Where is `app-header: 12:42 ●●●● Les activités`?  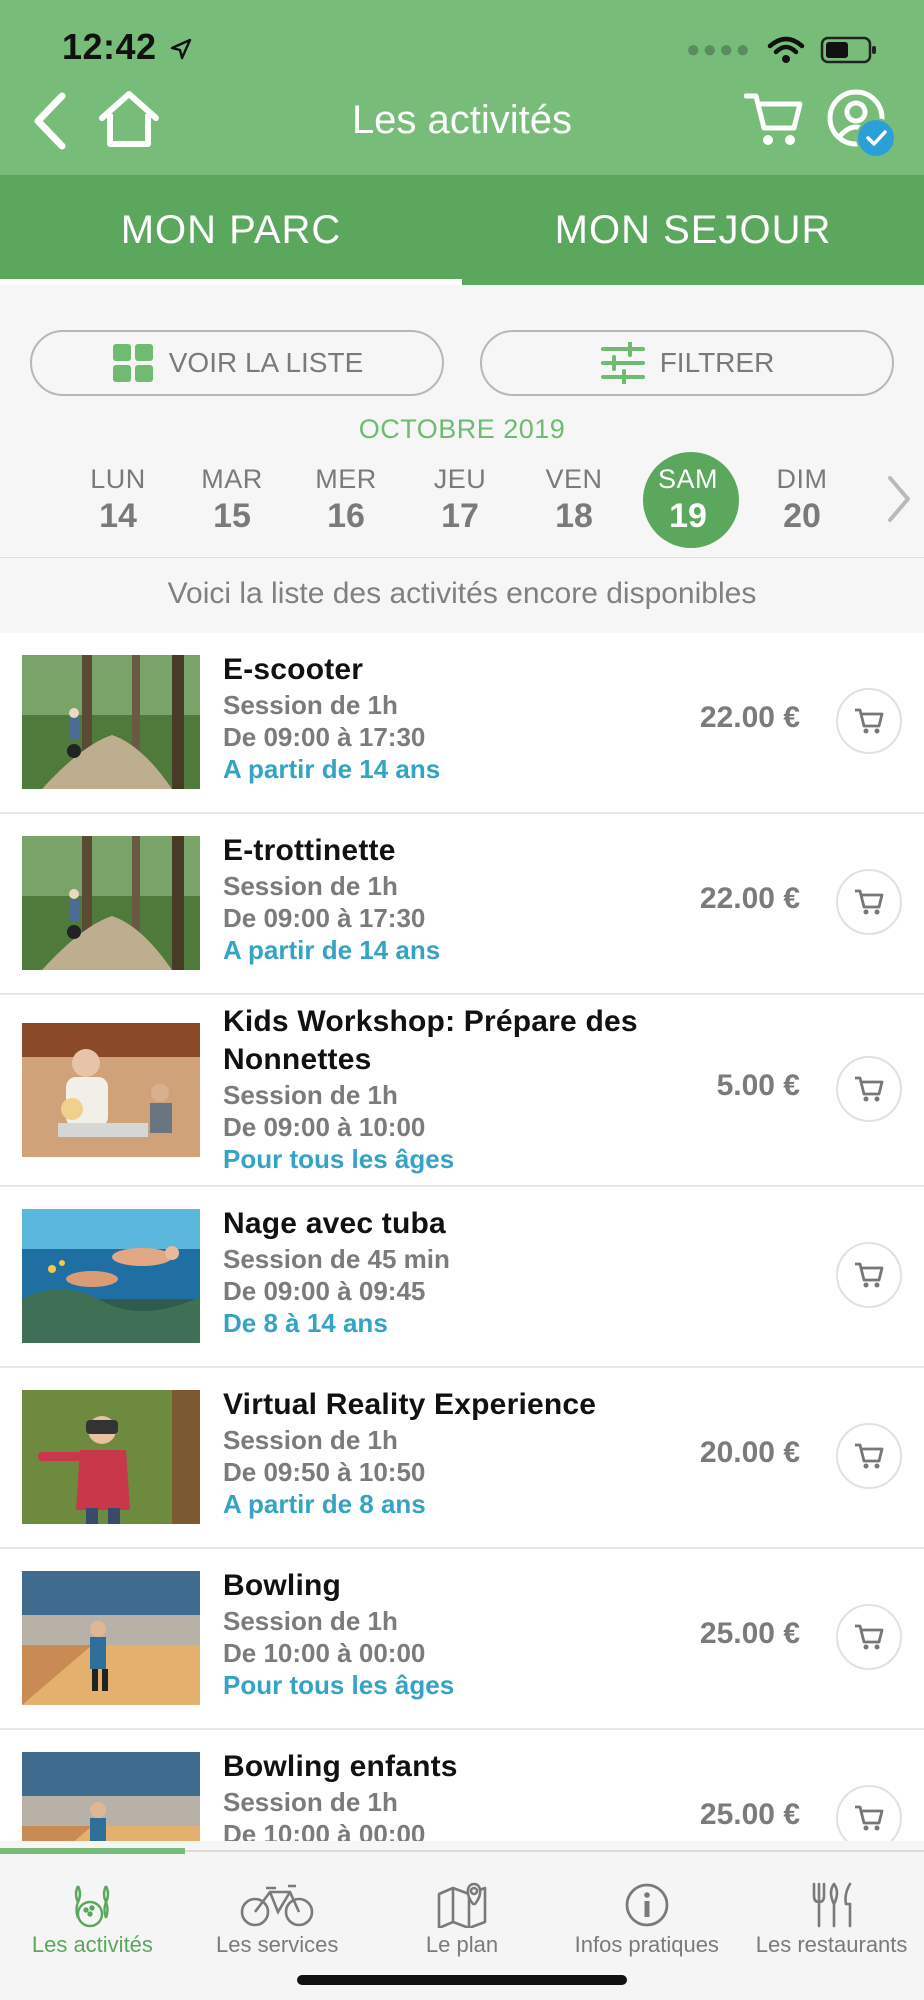 app-header: 12:42 ●●●● Les activités is located at coordinates (462, 87).